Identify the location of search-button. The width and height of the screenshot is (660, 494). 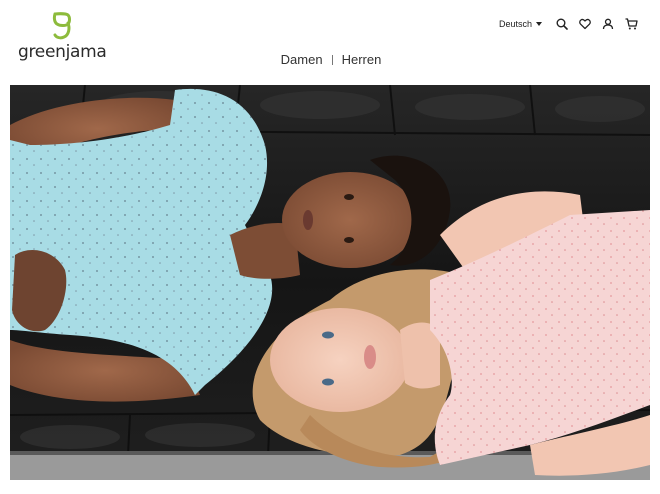
(562, 24).